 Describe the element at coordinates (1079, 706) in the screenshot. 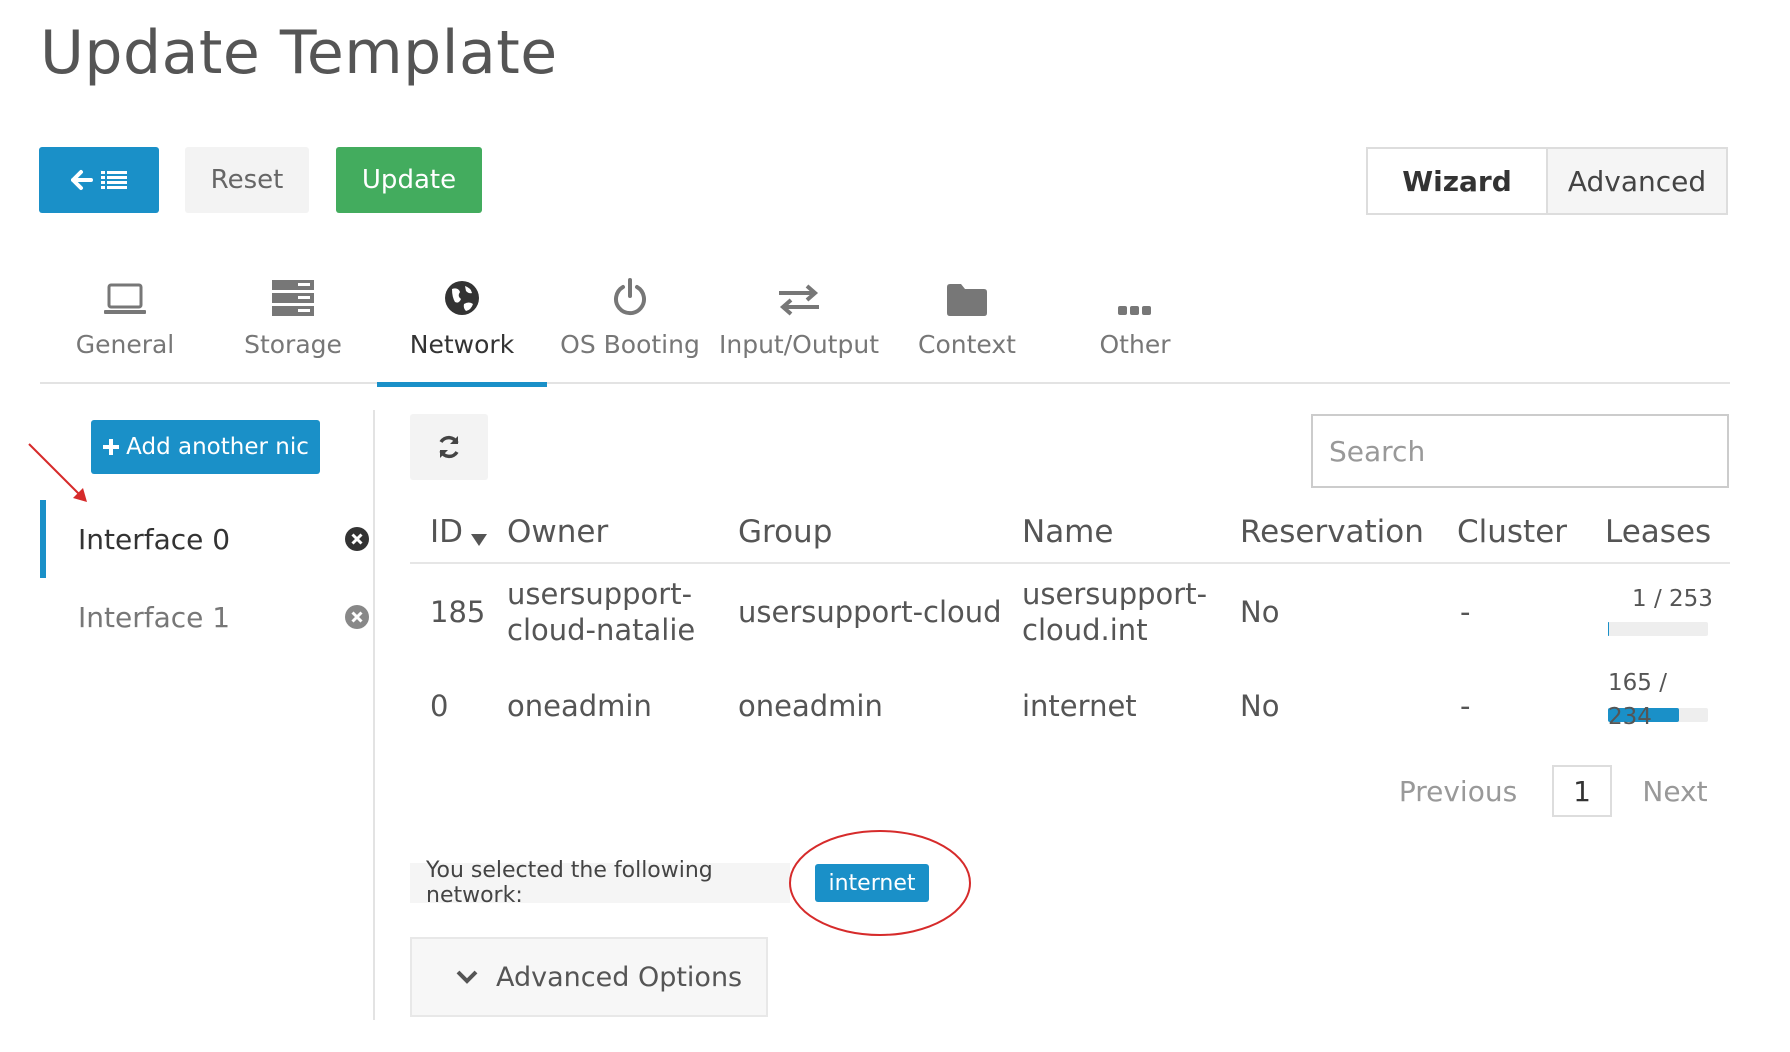

I see `cell-name: internet` at that location.